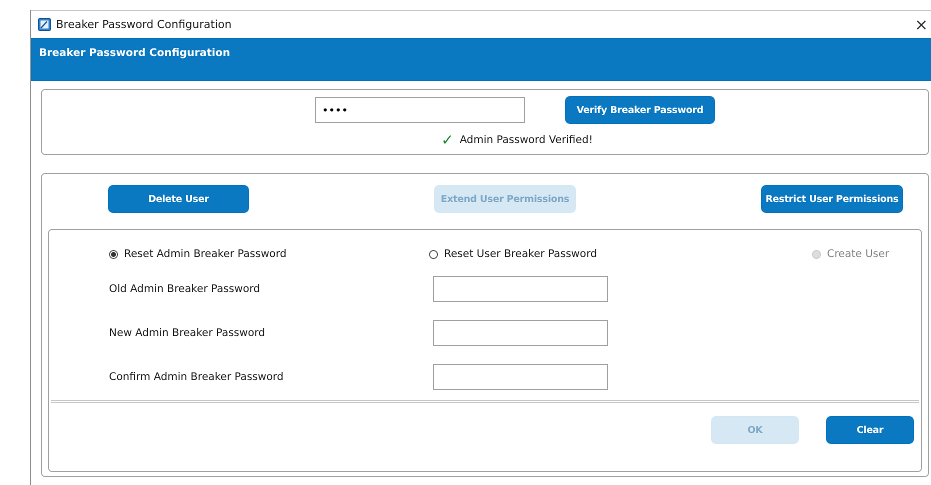  What do you see at coordinates (420, 110) in the screenshot?
I see `password-field: ••••` at bounding box center [420, 110].